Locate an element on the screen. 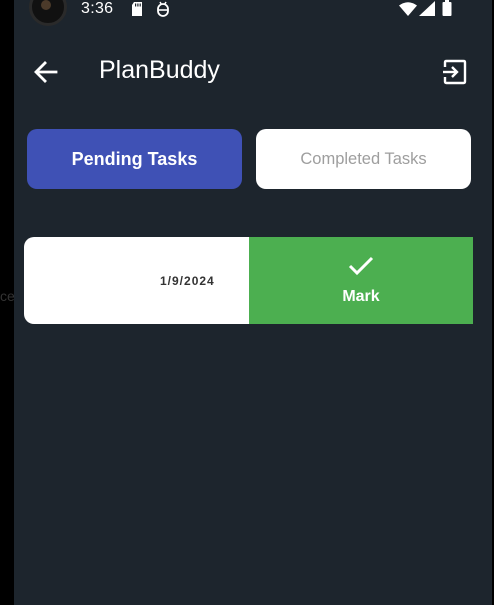  task-card: 1/9/2024 is located at coordinates (142, 280).